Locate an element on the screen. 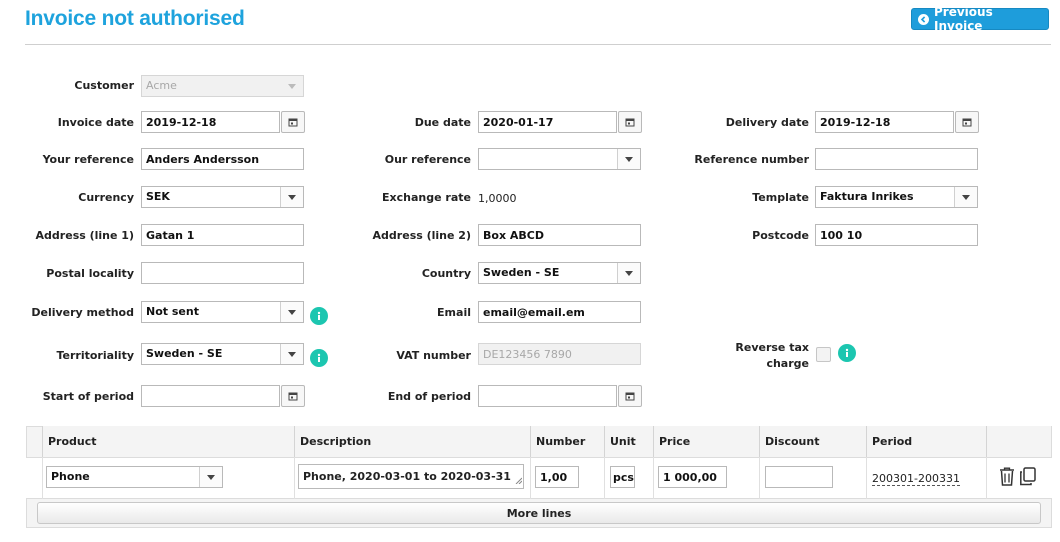  exchange-rate-label: Exchange rate is located at coordinates (426, 197).